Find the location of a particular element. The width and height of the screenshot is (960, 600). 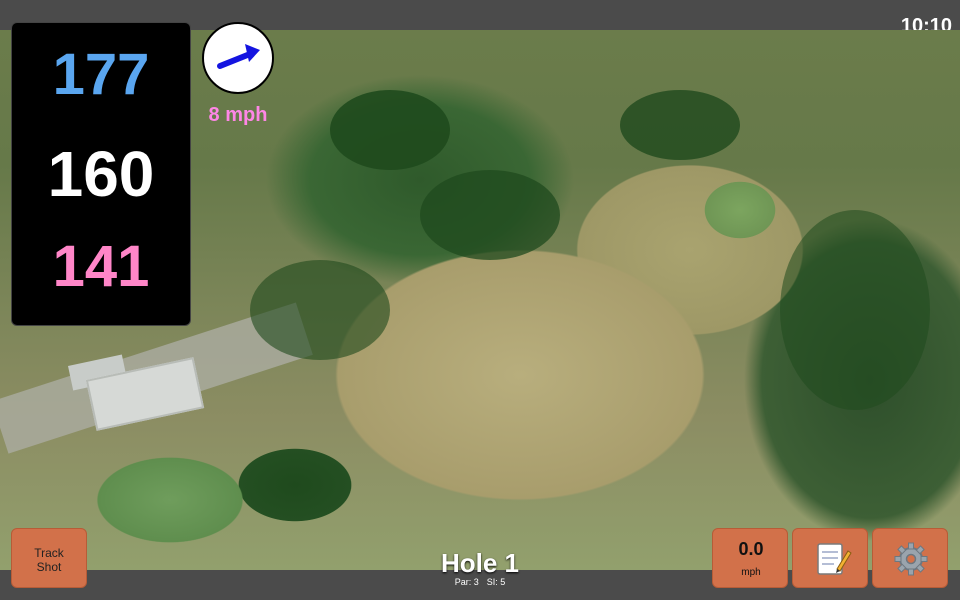

notepad-icon is located at coordinates (834, 559).